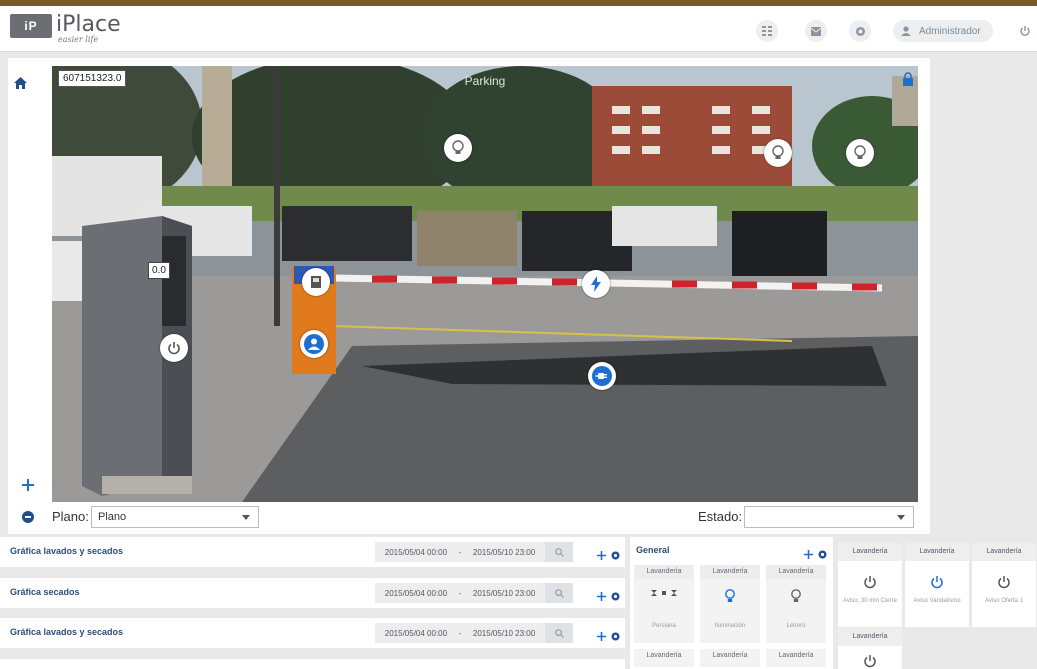 This screenshot has width=1037, height=669. What do you see at coordinates (70, 516) in the screenshot?
I see `plano-label: Plano:` at bounding box center [70, 516].